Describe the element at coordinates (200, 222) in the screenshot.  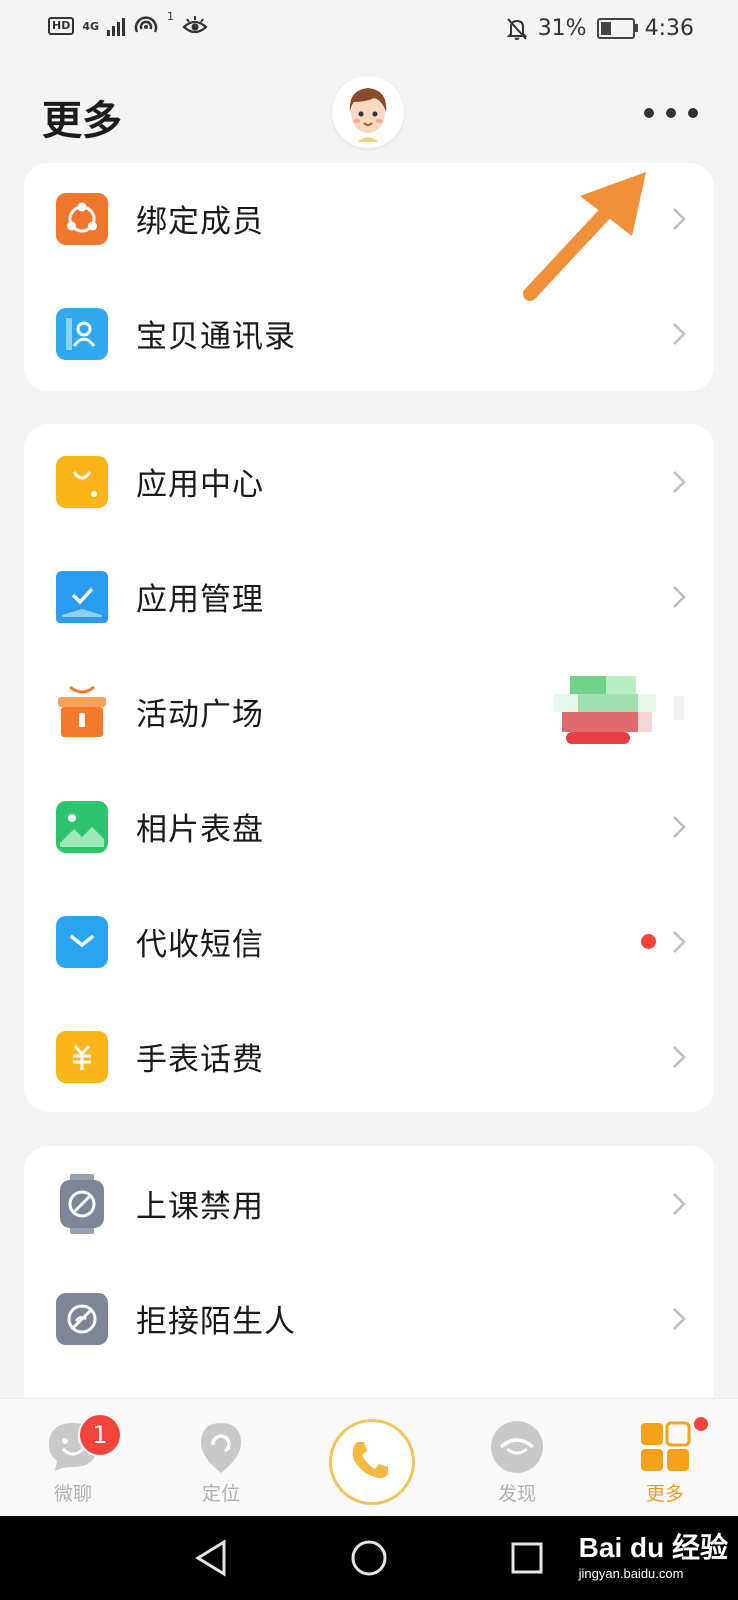
I see `row-label: 绑定成员` at that location.